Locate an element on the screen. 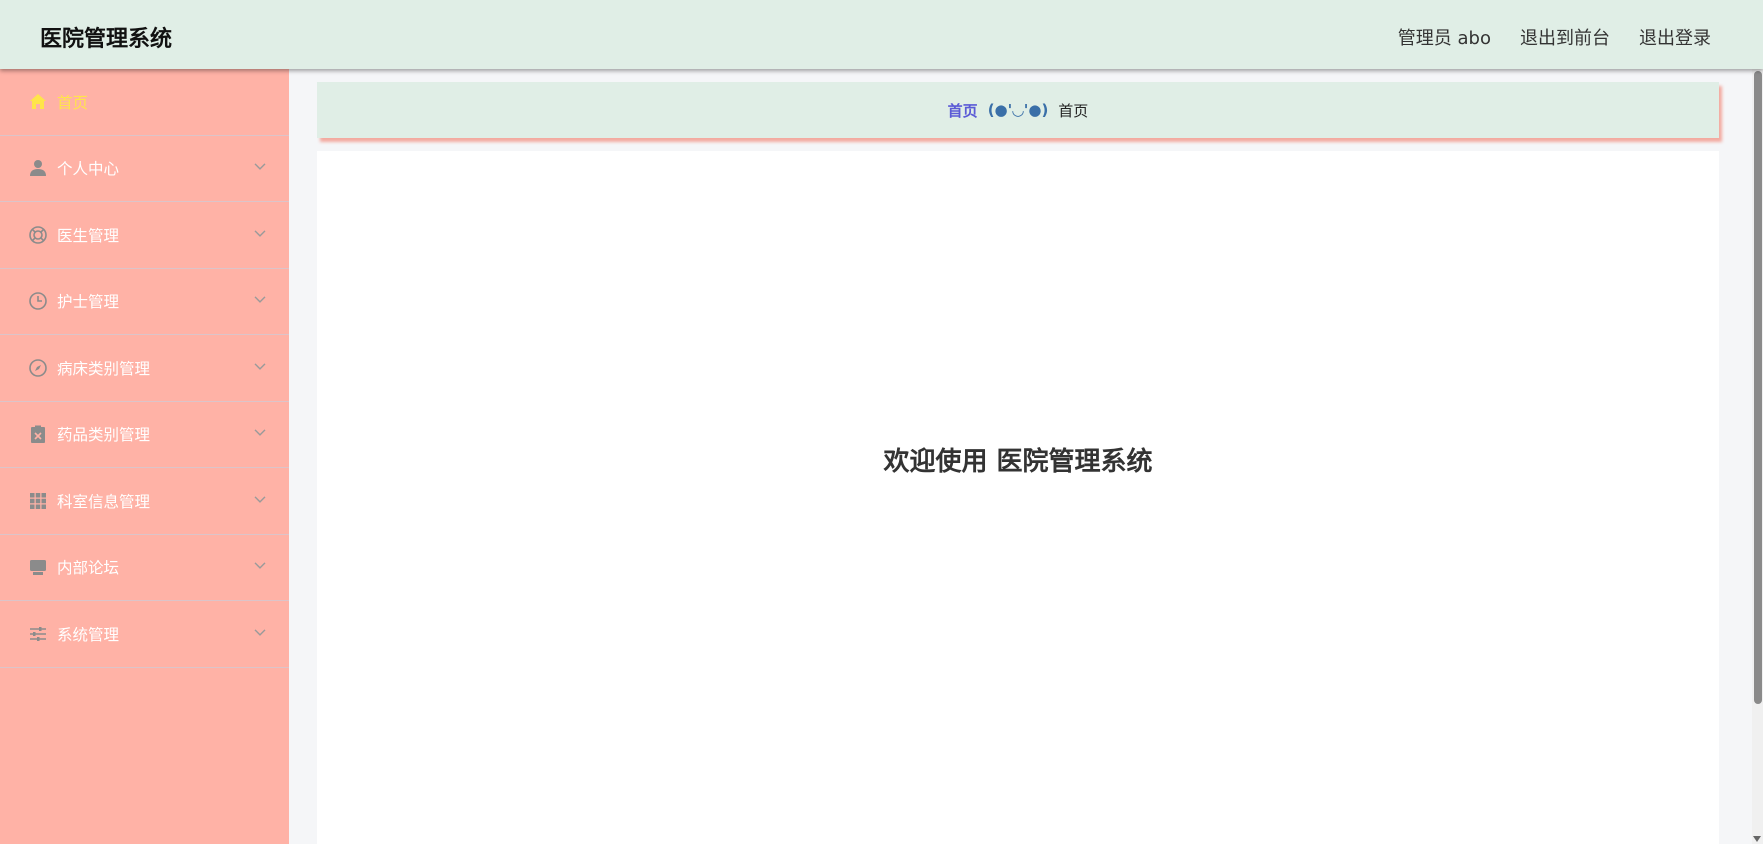 The width and height of the screenshot is (1763, 844). sidebar-item-home: 首页 is located at coordinates (144, 102).